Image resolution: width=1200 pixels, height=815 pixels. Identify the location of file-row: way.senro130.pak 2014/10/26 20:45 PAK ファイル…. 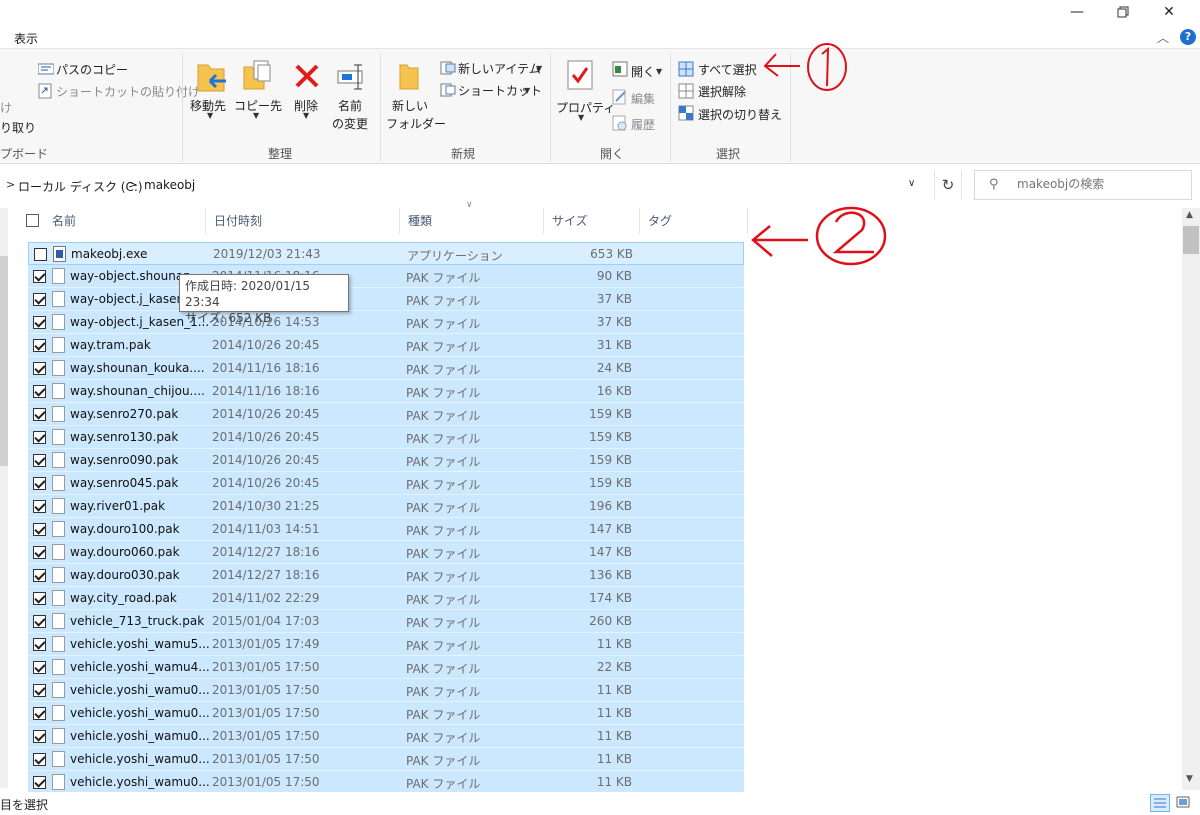
(386, 437).